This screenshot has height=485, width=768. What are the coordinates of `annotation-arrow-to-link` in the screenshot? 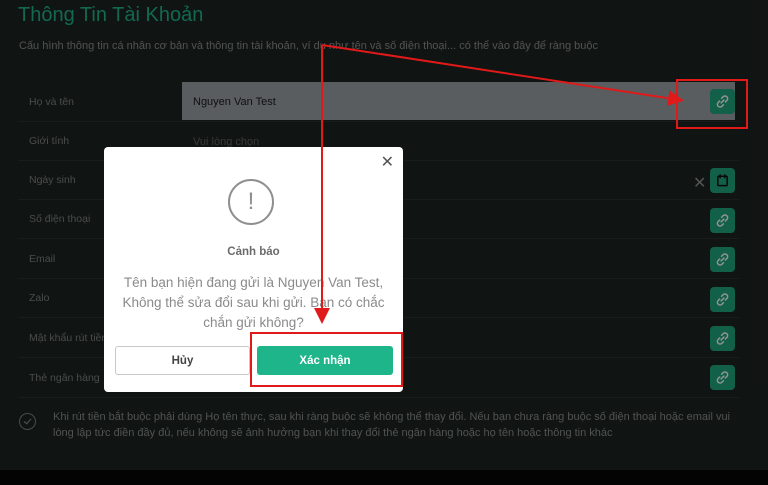 It's located at (502, 75).